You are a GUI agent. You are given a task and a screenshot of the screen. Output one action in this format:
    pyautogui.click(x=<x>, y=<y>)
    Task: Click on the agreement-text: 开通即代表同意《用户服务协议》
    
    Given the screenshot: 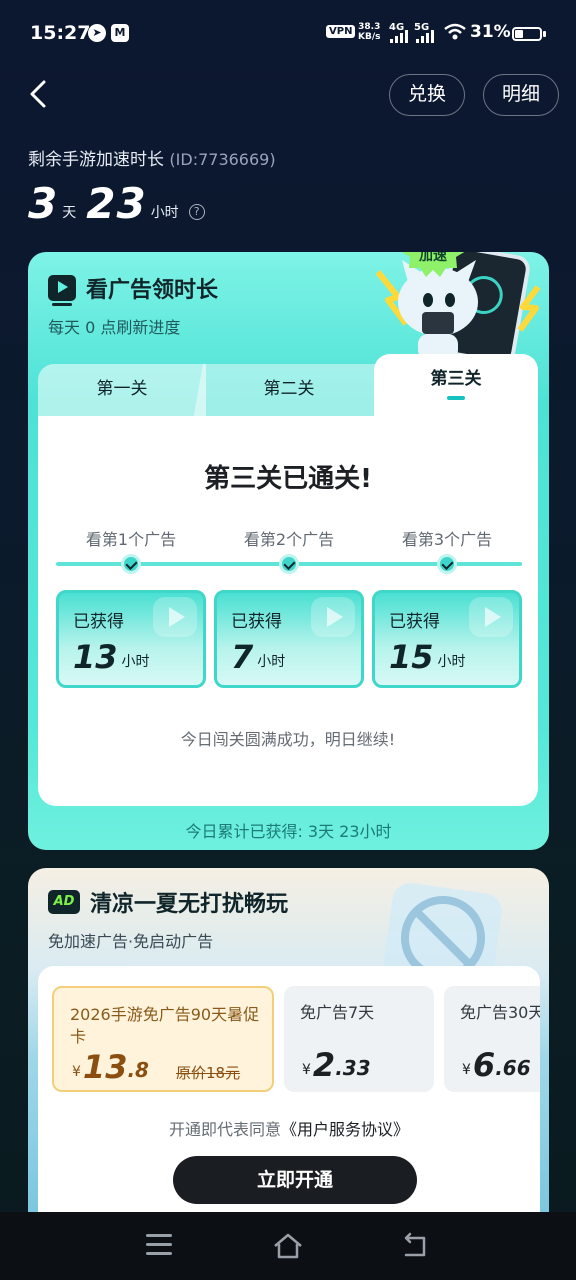 What is the action you would take?
    pyautogui.click(x=289, y=1129)
    